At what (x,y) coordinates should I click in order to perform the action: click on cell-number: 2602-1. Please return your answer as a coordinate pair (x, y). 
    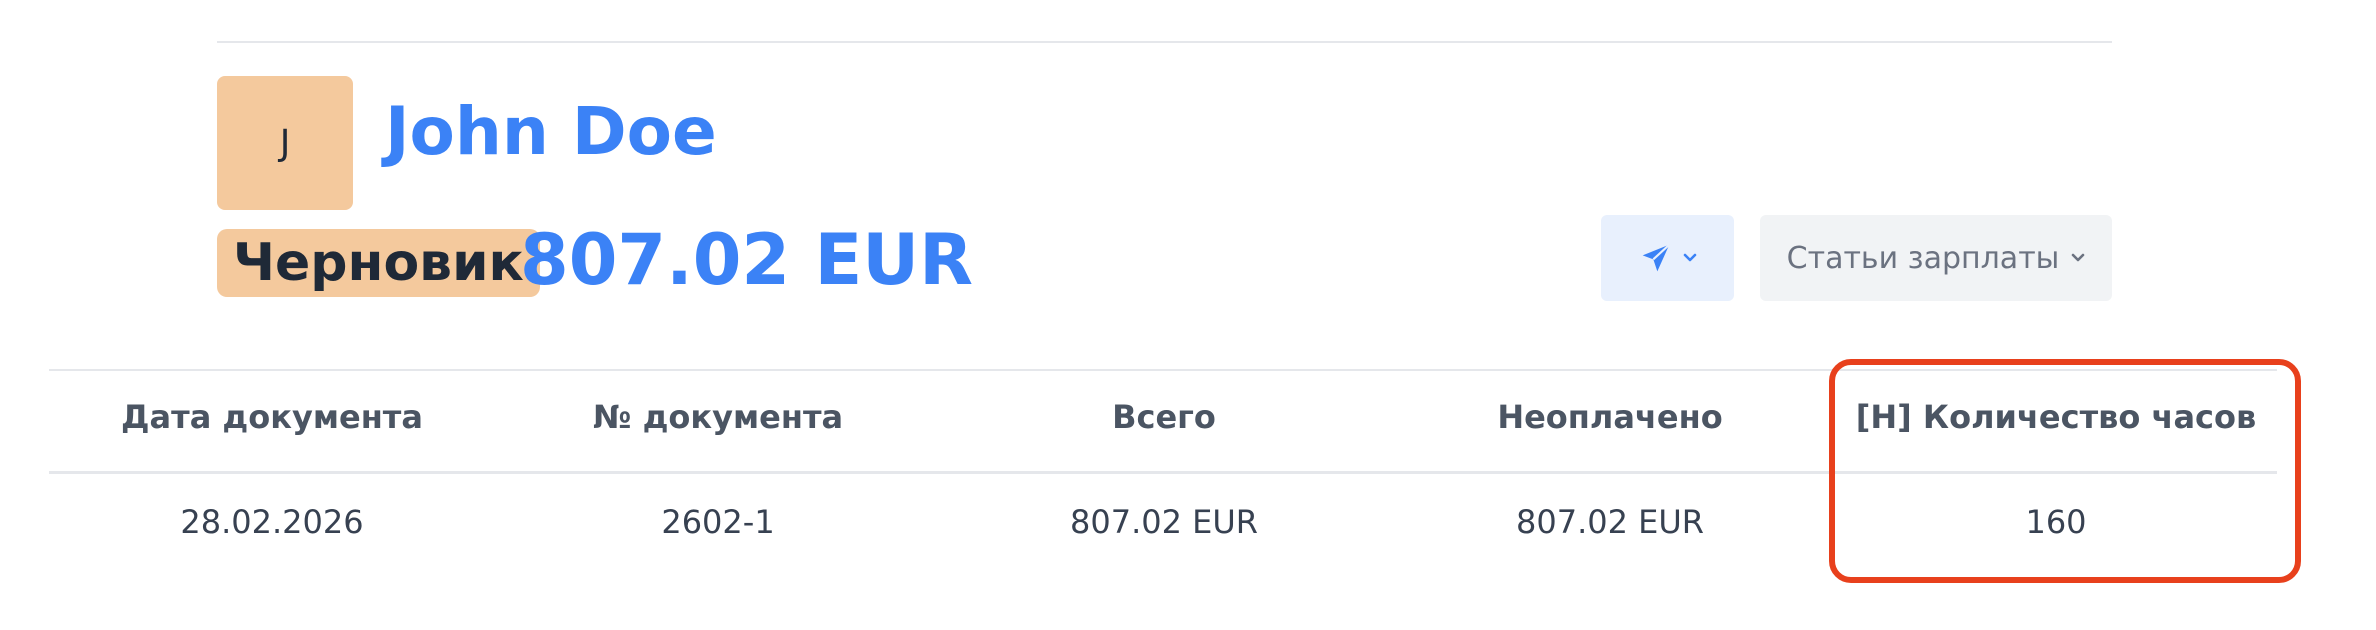
    Looking at the image, I should click on (718, 522).